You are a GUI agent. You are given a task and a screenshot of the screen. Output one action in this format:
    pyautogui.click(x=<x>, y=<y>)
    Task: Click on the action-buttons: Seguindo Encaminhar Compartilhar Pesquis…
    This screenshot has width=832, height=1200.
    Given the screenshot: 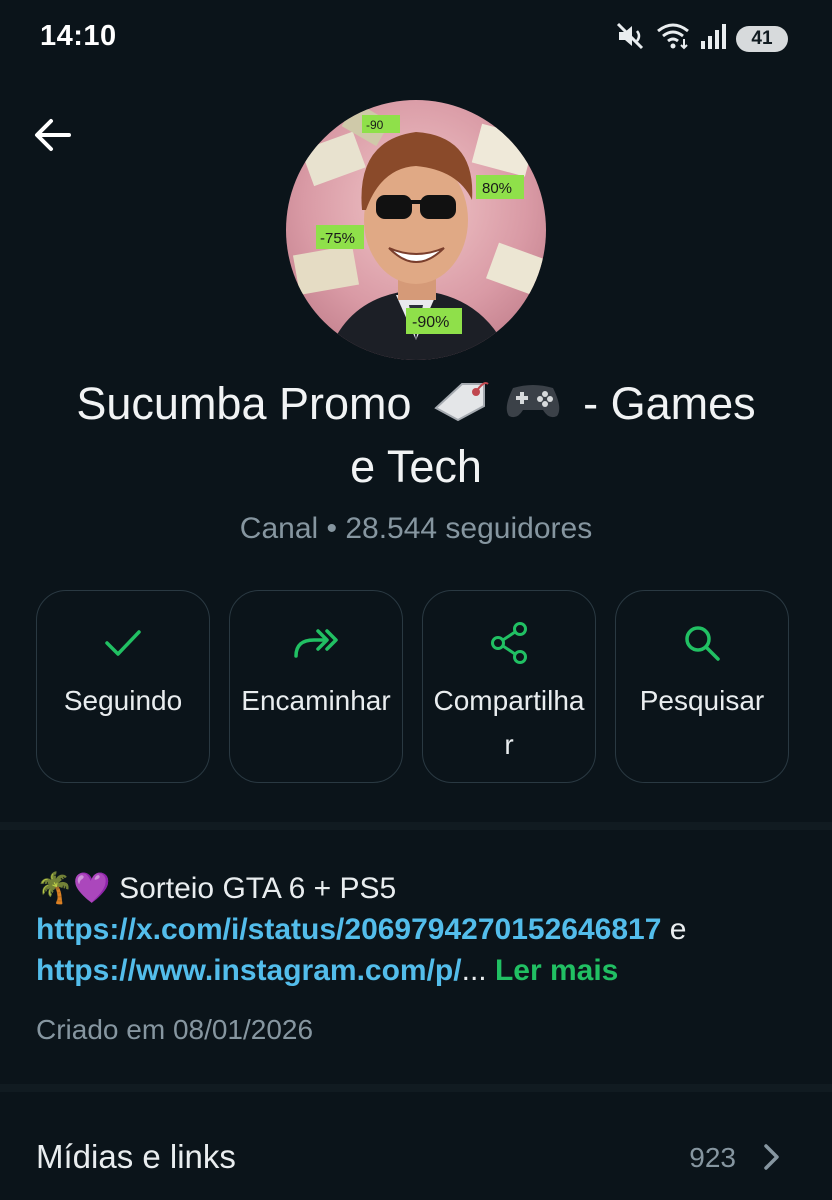 What is the action you would take?
    pyautogui.click(x=412, y=686)
    